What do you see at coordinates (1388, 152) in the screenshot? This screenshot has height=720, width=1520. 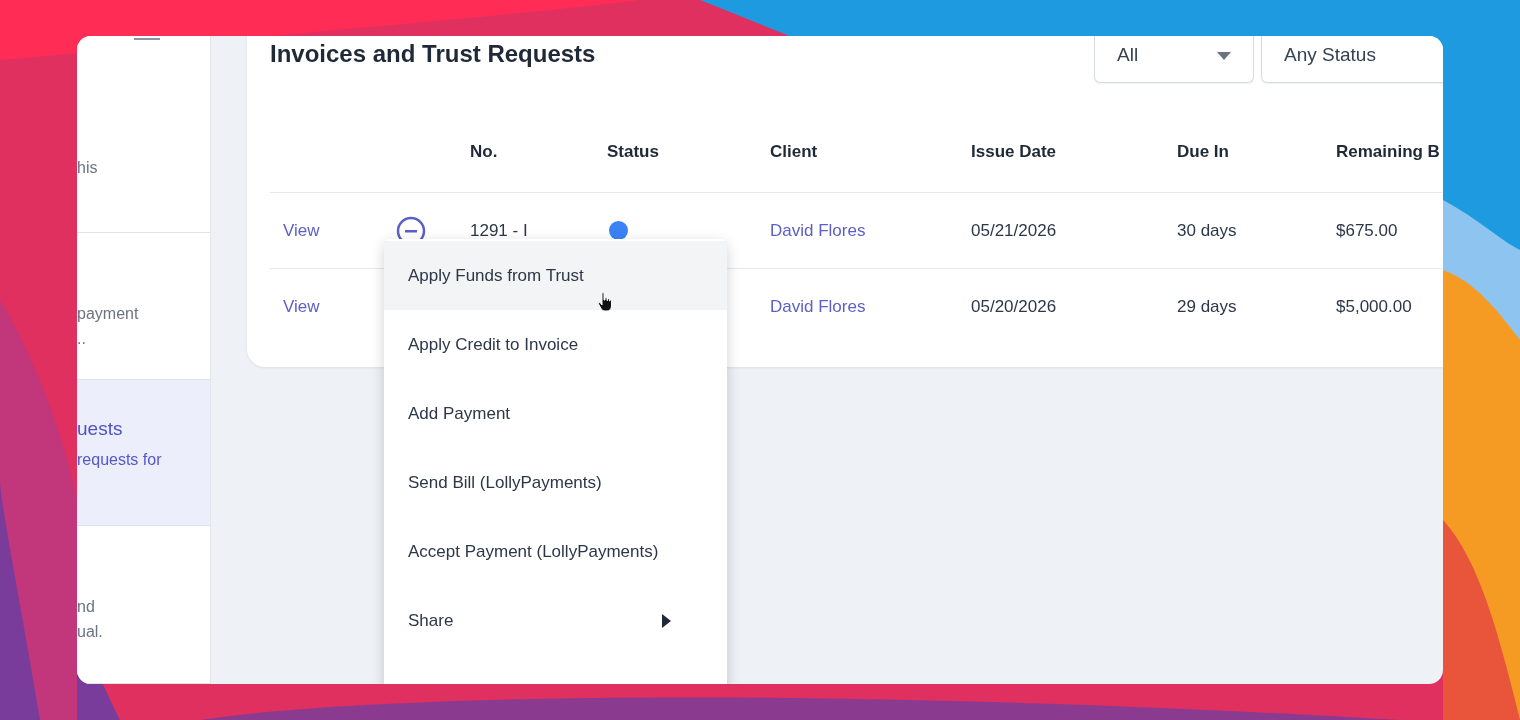 I see `column-header: Remaining B` at bounding box center [1388, 152].